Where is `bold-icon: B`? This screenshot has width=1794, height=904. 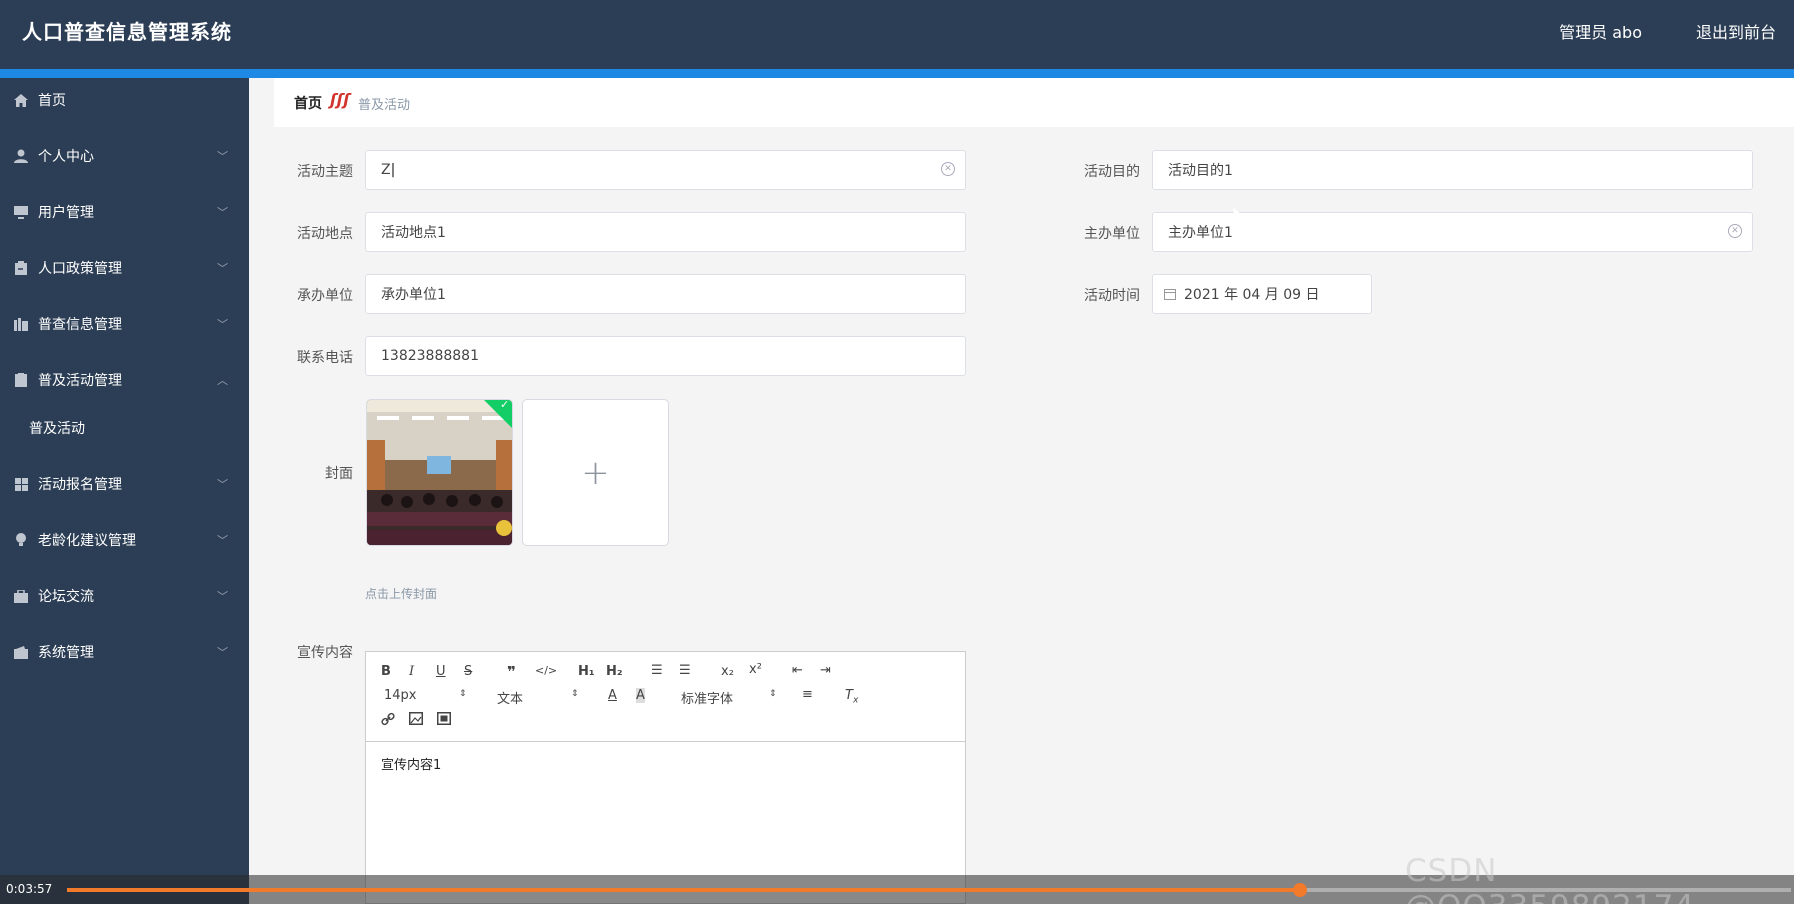 bold-icon: B is located at coordinates (386, 671).